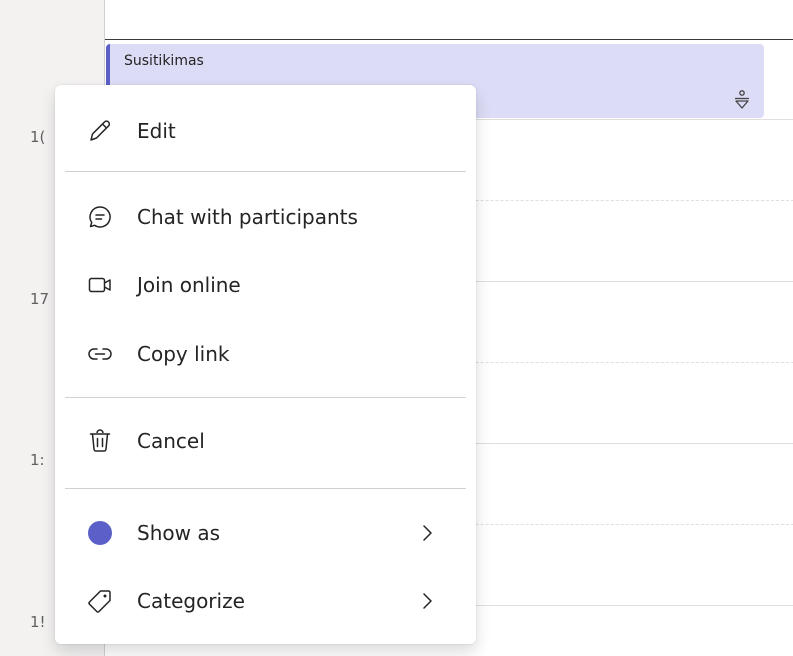 This screenshot has height=656, width=793. Describe the element at coordinates (100, 441) in the screenshot. I see `trash-icon` at that location.